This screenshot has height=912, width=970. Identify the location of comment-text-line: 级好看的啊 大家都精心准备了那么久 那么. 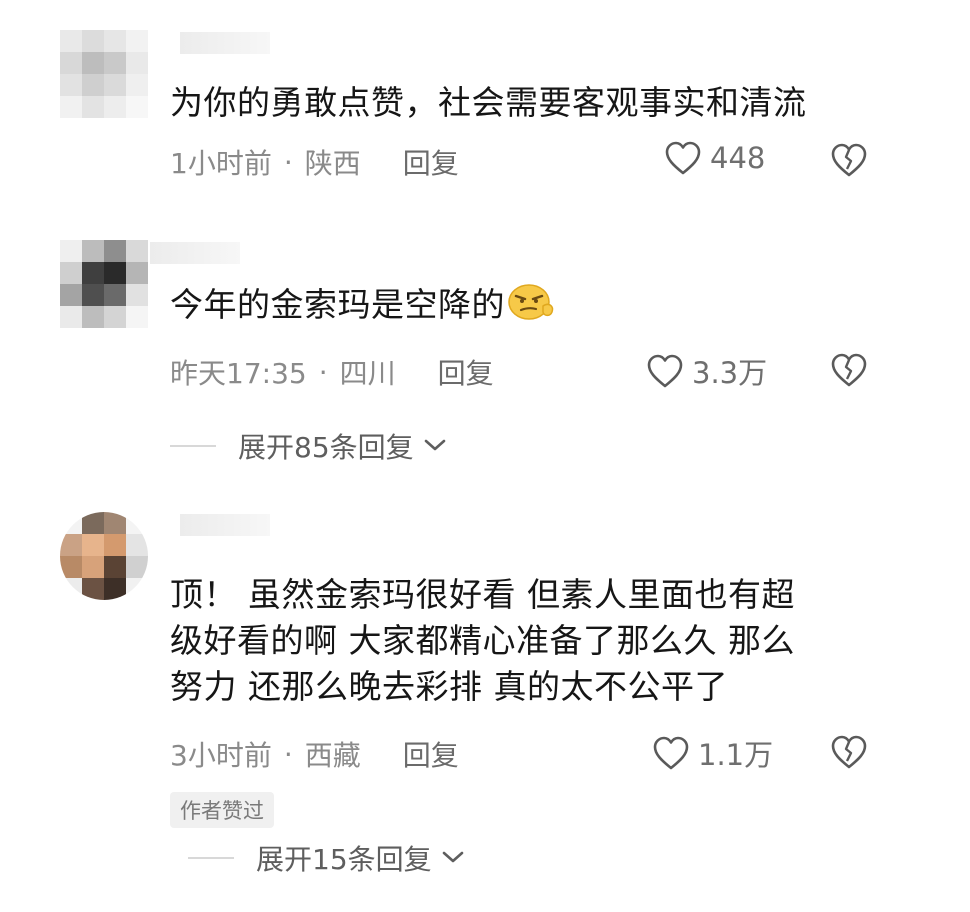
(482, 640).